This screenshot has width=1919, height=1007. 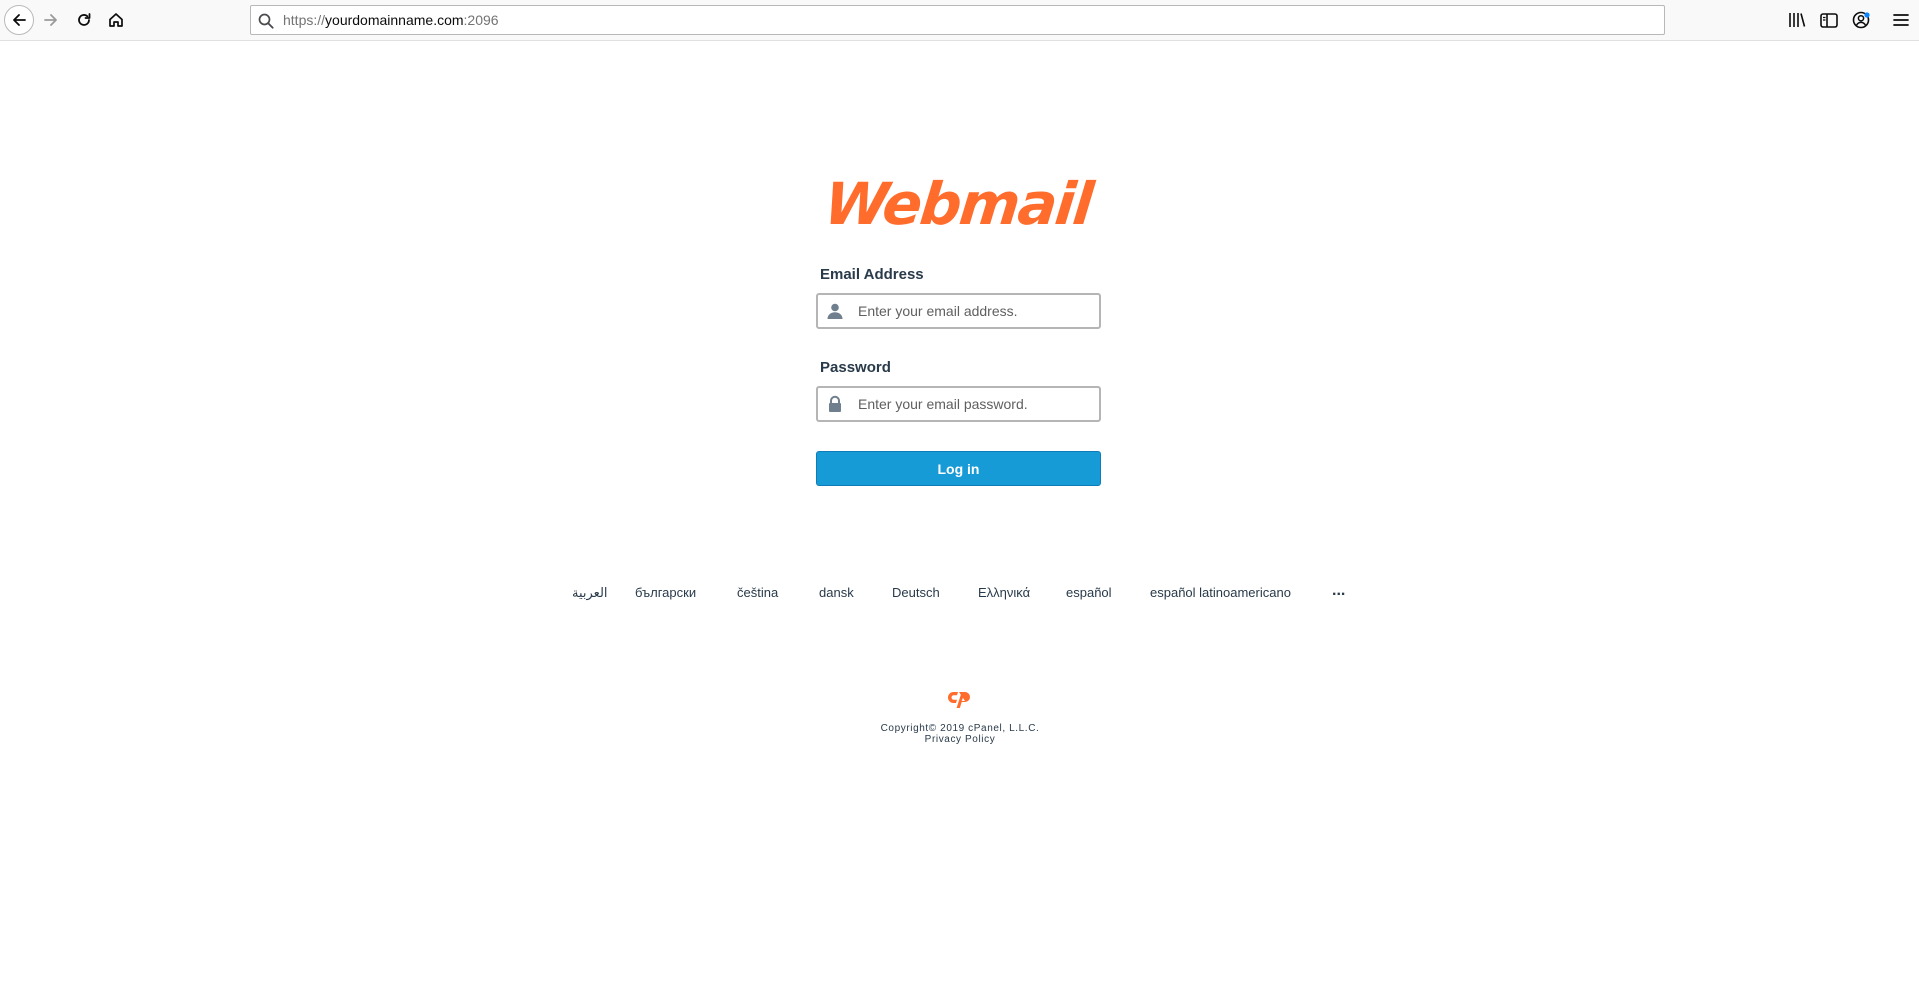 I want to click on reload-button, so click(x=84, y=20).